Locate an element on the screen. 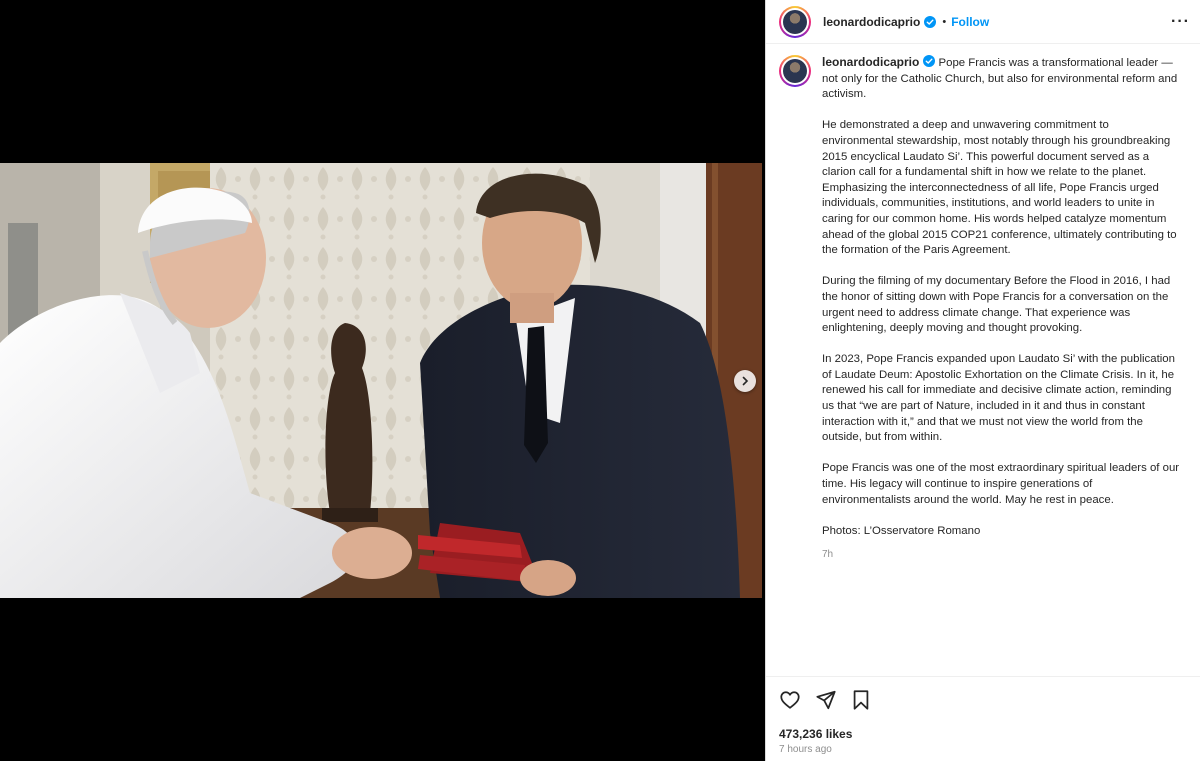 The height and width of the screenshot is (761, 1200). avatar is located at coordinates (795, 21).